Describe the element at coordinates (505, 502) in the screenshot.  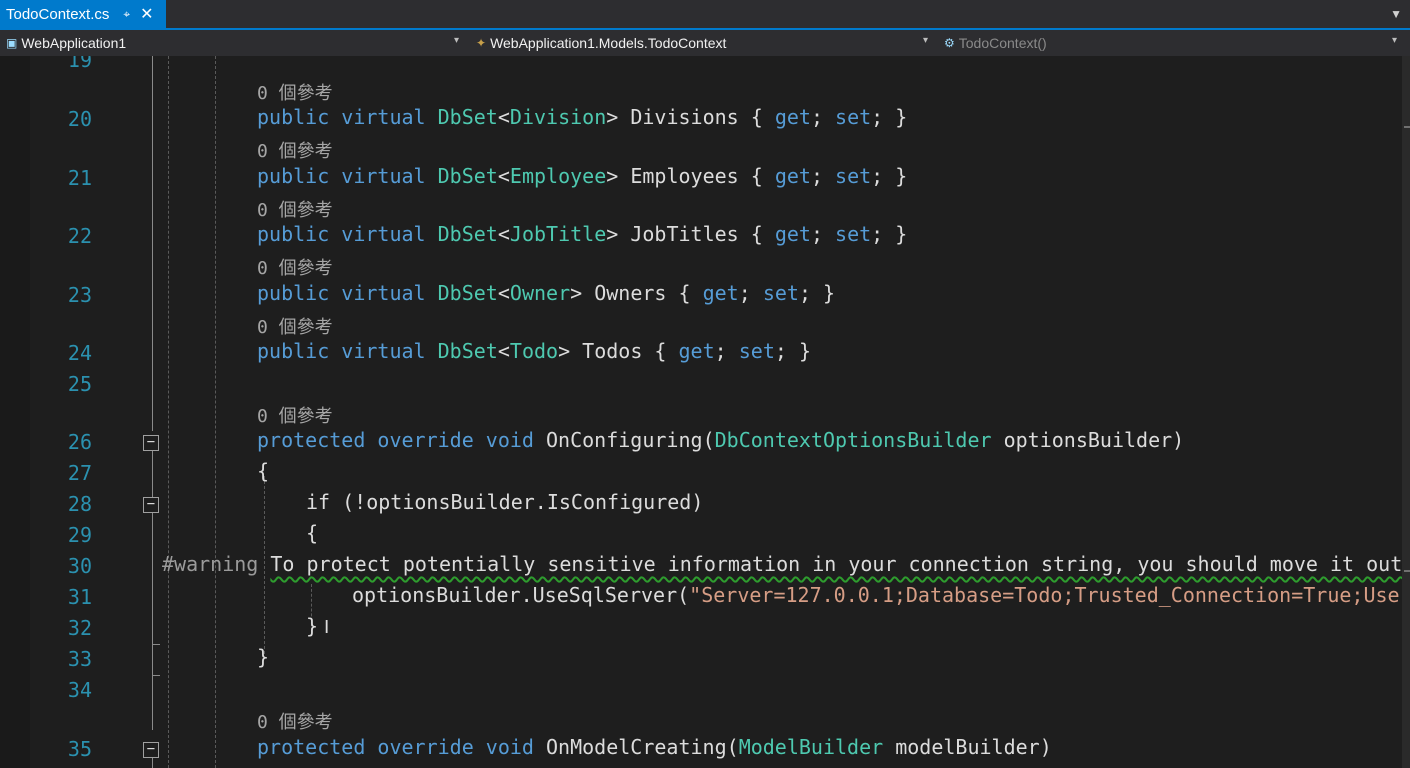
I see `code-line-28: if (!optionsBuilder.IsConfigured)` at that location.